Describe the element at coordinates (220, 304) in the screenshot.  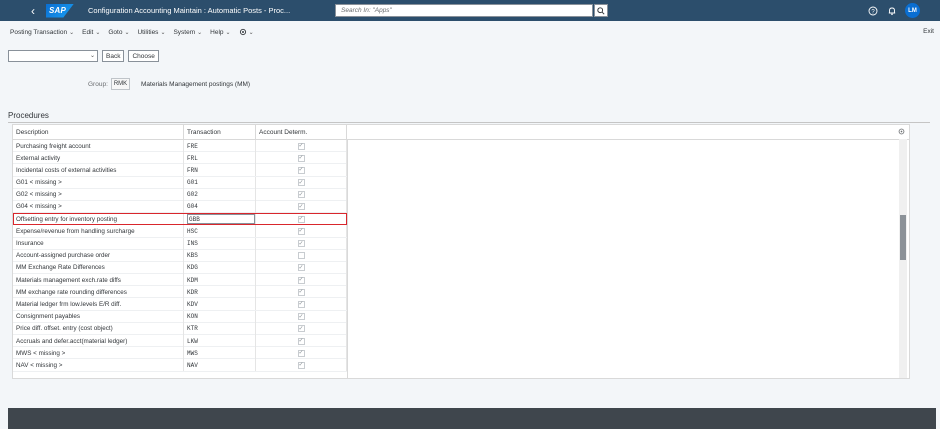
I see `cell-transaction: KDV` at that location.